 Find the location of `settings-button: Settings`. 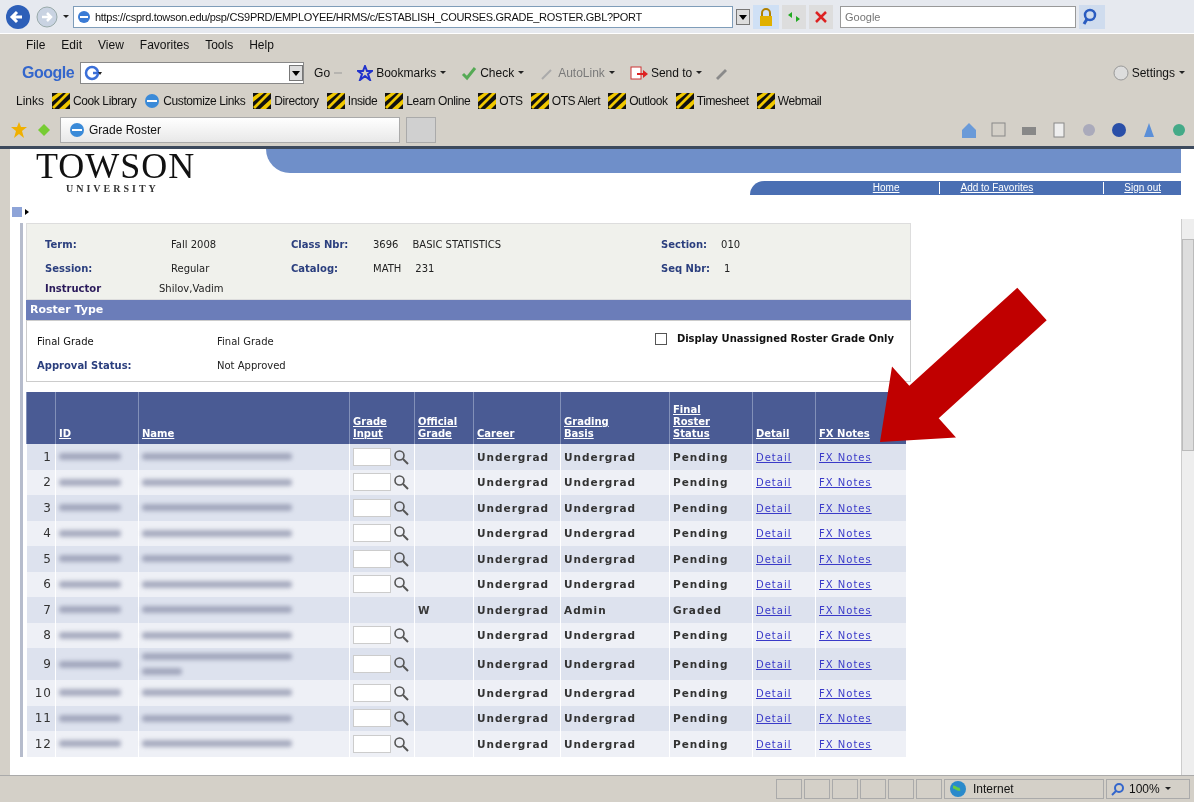

settings-button: Settings is located at coordinates (1149, 72).